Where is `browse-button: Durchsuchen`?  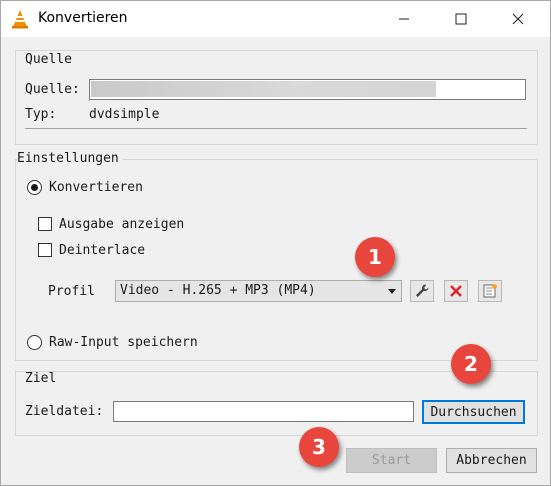
browse-button: Durchsuchen is located at coordinates (473, 412).